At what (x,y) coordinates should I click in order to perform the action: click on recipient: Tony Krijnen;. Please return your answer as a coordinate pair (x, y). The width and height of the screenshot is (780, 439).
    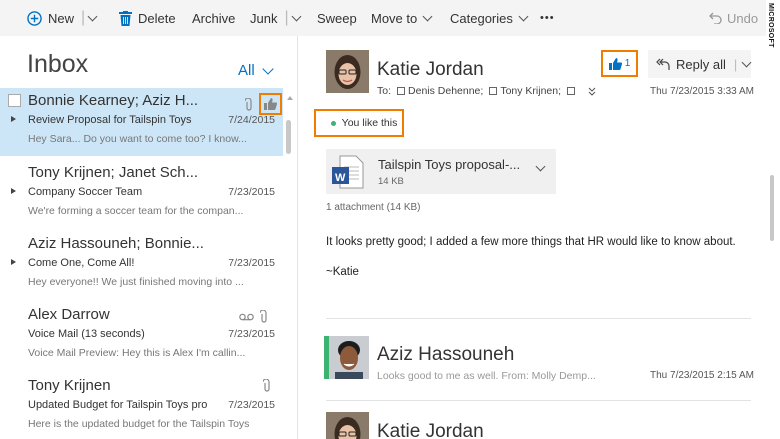
    Looking at the image, I should click on (530, 91).